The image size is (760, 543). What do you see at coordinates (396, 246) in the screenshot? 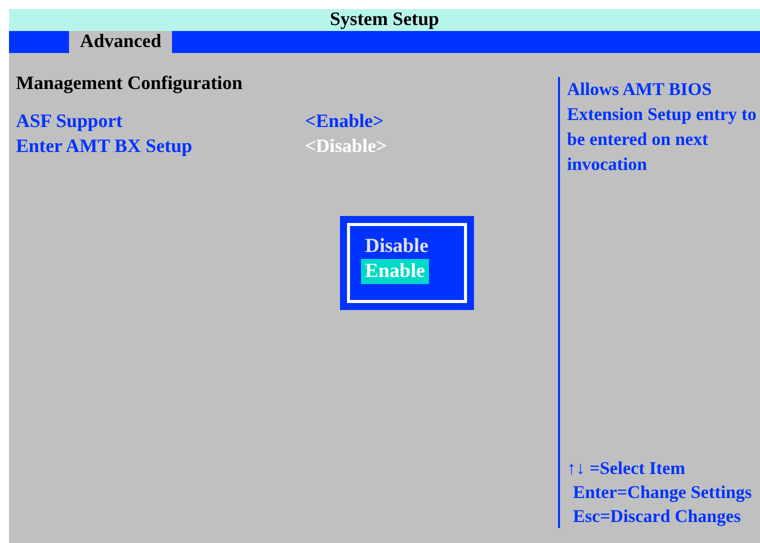
I see `popup-option: Disable` at bounding box center [396, 246].